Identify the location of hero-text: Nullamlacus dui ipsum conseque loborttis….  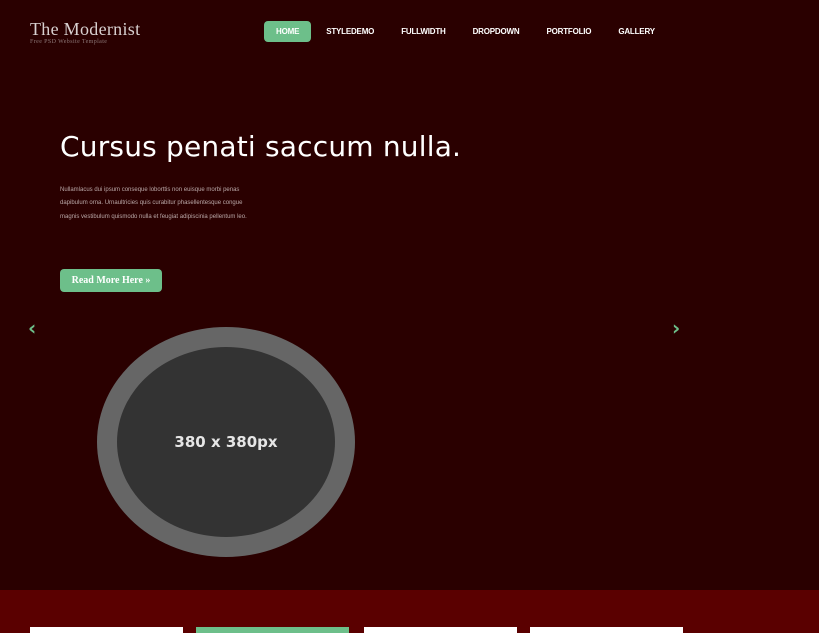
(153, 203).